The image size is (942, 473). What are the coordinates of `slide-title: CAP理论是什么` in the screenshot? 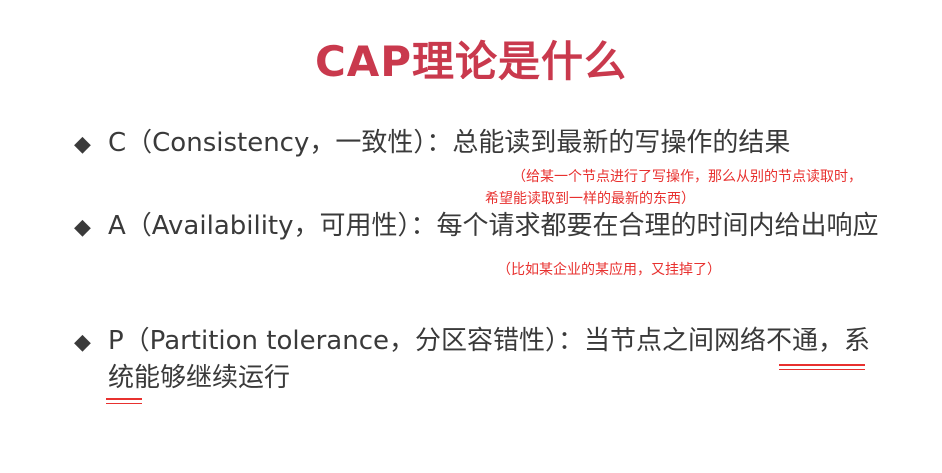 It's located at (471, 61).